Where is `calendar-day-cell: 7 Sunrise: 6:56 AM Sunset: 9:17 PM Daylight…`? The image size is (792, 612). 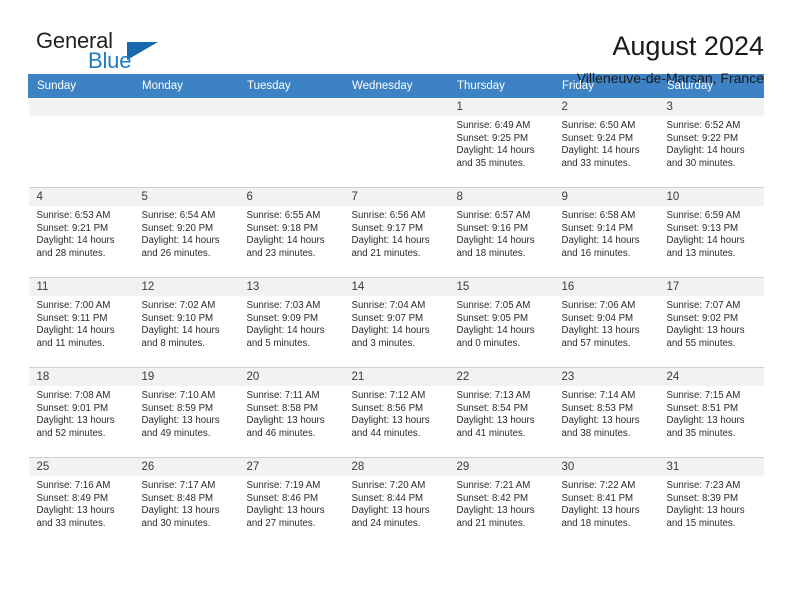 calendar-day-cell: 7 Sunrise: 6:56 AM Sunset: 9:17 PM Daylight… is located at coordinates (396, 232).